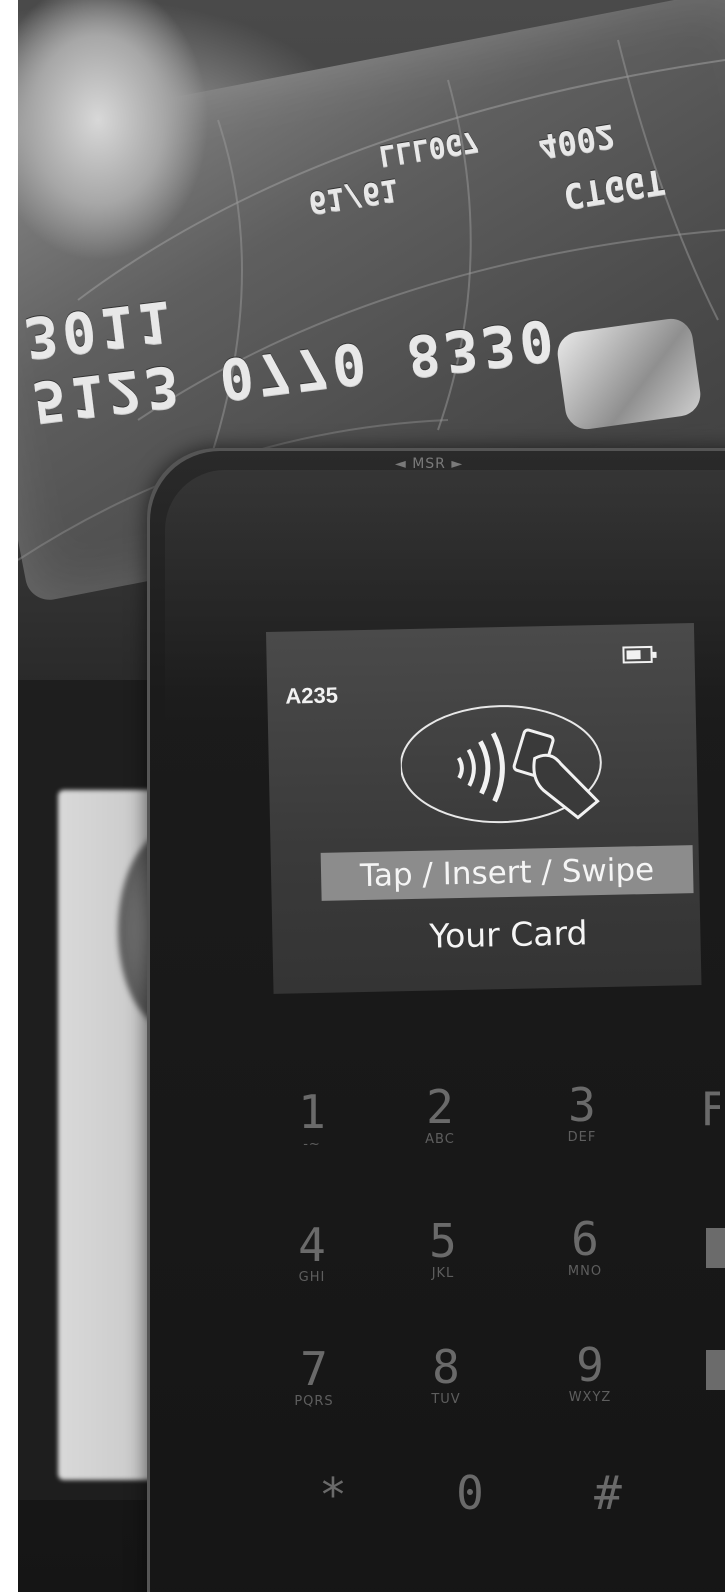 The image size is (725, 1592). I want to click on key-7: 7 PQRS, so click(314, 1392).